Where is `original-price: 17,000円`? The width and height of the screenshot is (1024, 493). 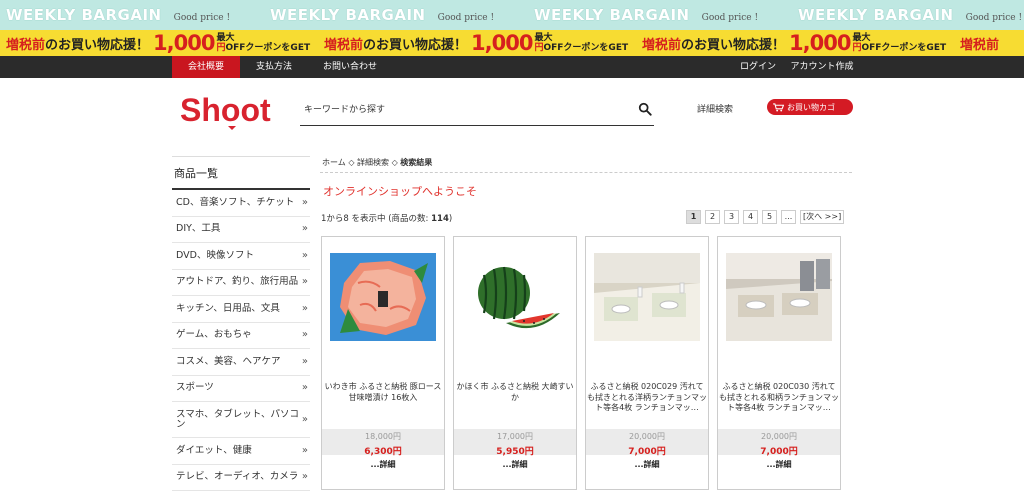 original-price: 17,000円 is located at coordinates (515, 436).